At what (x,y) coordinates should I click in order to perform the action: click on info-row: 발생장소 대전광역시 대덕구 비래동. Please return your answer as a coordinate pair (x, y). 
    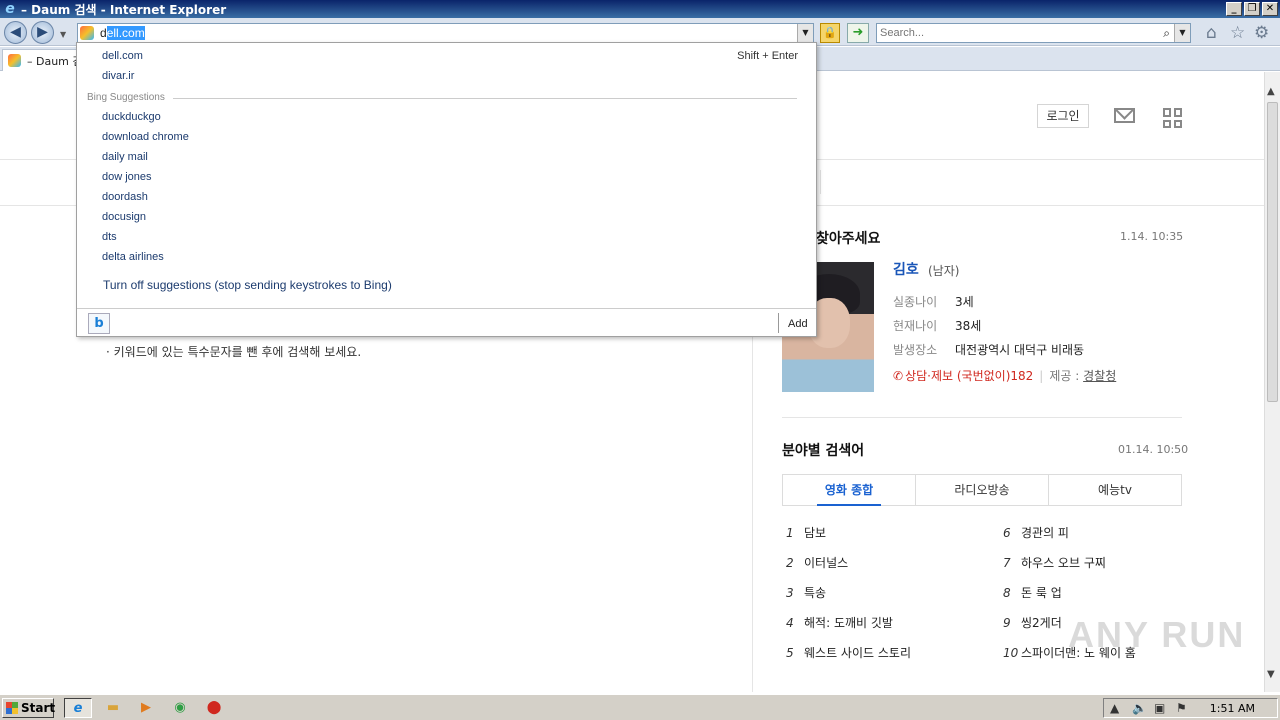
    Looking at the image, I should click on (988, 349).